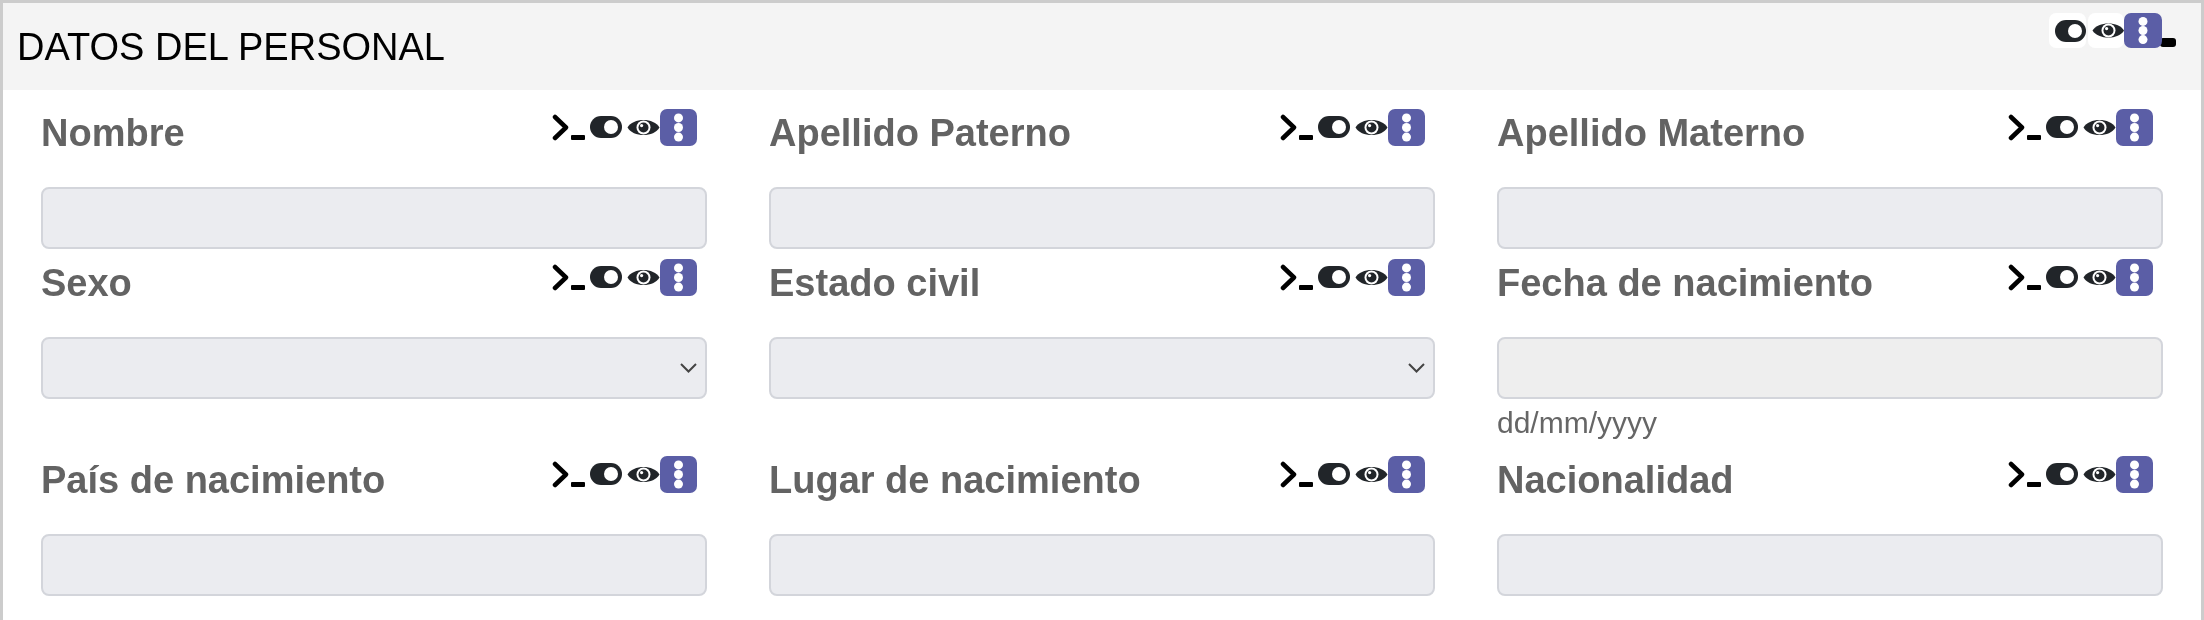 The height and width of the screenshot is (620, 2204). I want to click on date-format-hint: dd/mm/yyyy, so click(1578, 423).